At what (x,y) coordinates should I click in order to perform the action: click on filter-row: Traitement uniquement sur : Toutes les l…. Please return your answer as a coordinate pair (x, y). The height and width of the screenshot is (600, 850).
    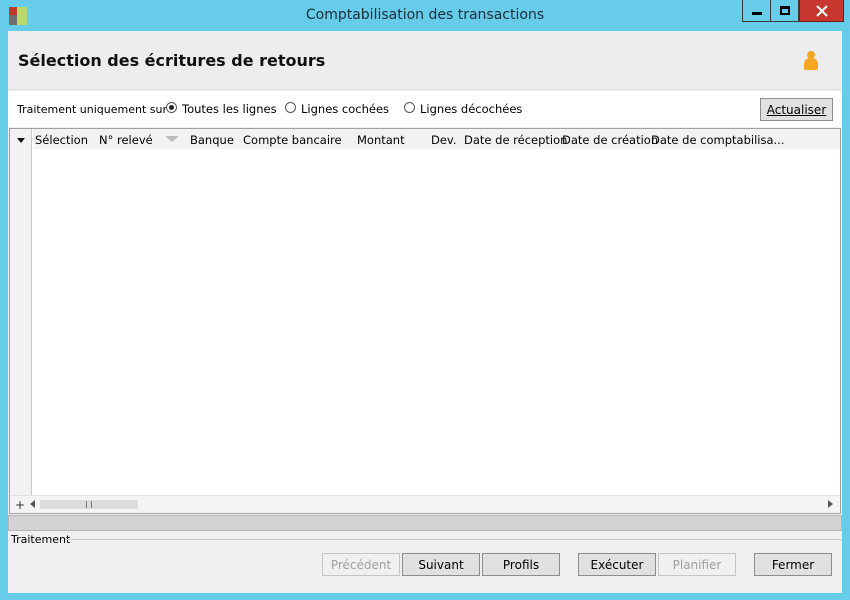
    Looking at the image, I should click on (425, 109).